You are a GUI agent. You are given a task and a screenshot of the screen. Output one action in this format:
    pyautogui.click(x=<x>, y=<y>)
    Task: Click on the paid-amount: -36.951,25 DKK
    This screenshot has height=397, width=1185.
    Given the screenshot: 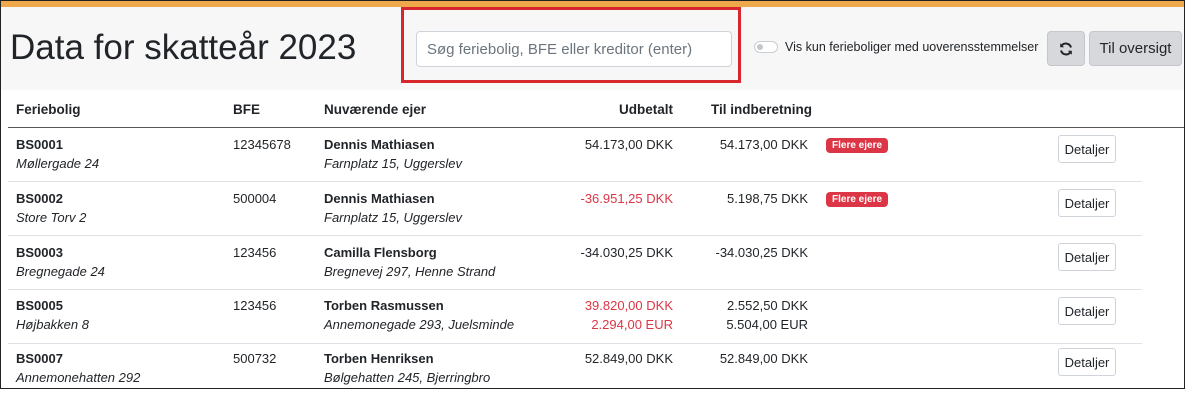 What is the action you would take?
    pyautogui.click(x=626, y=198)
    